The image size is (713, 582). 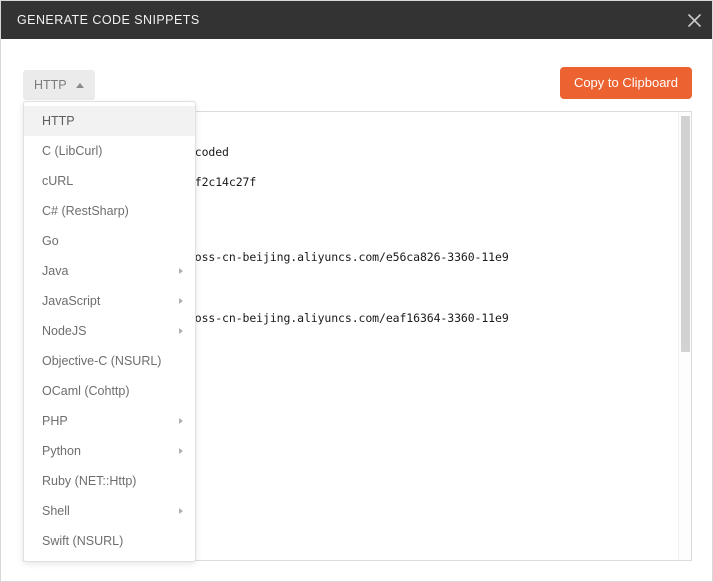 What do you see at coordinates (83, 541) in the screenshot?
I see `dropdown-item-label: Swift (NSURL)` at bounding box center [83, 541].